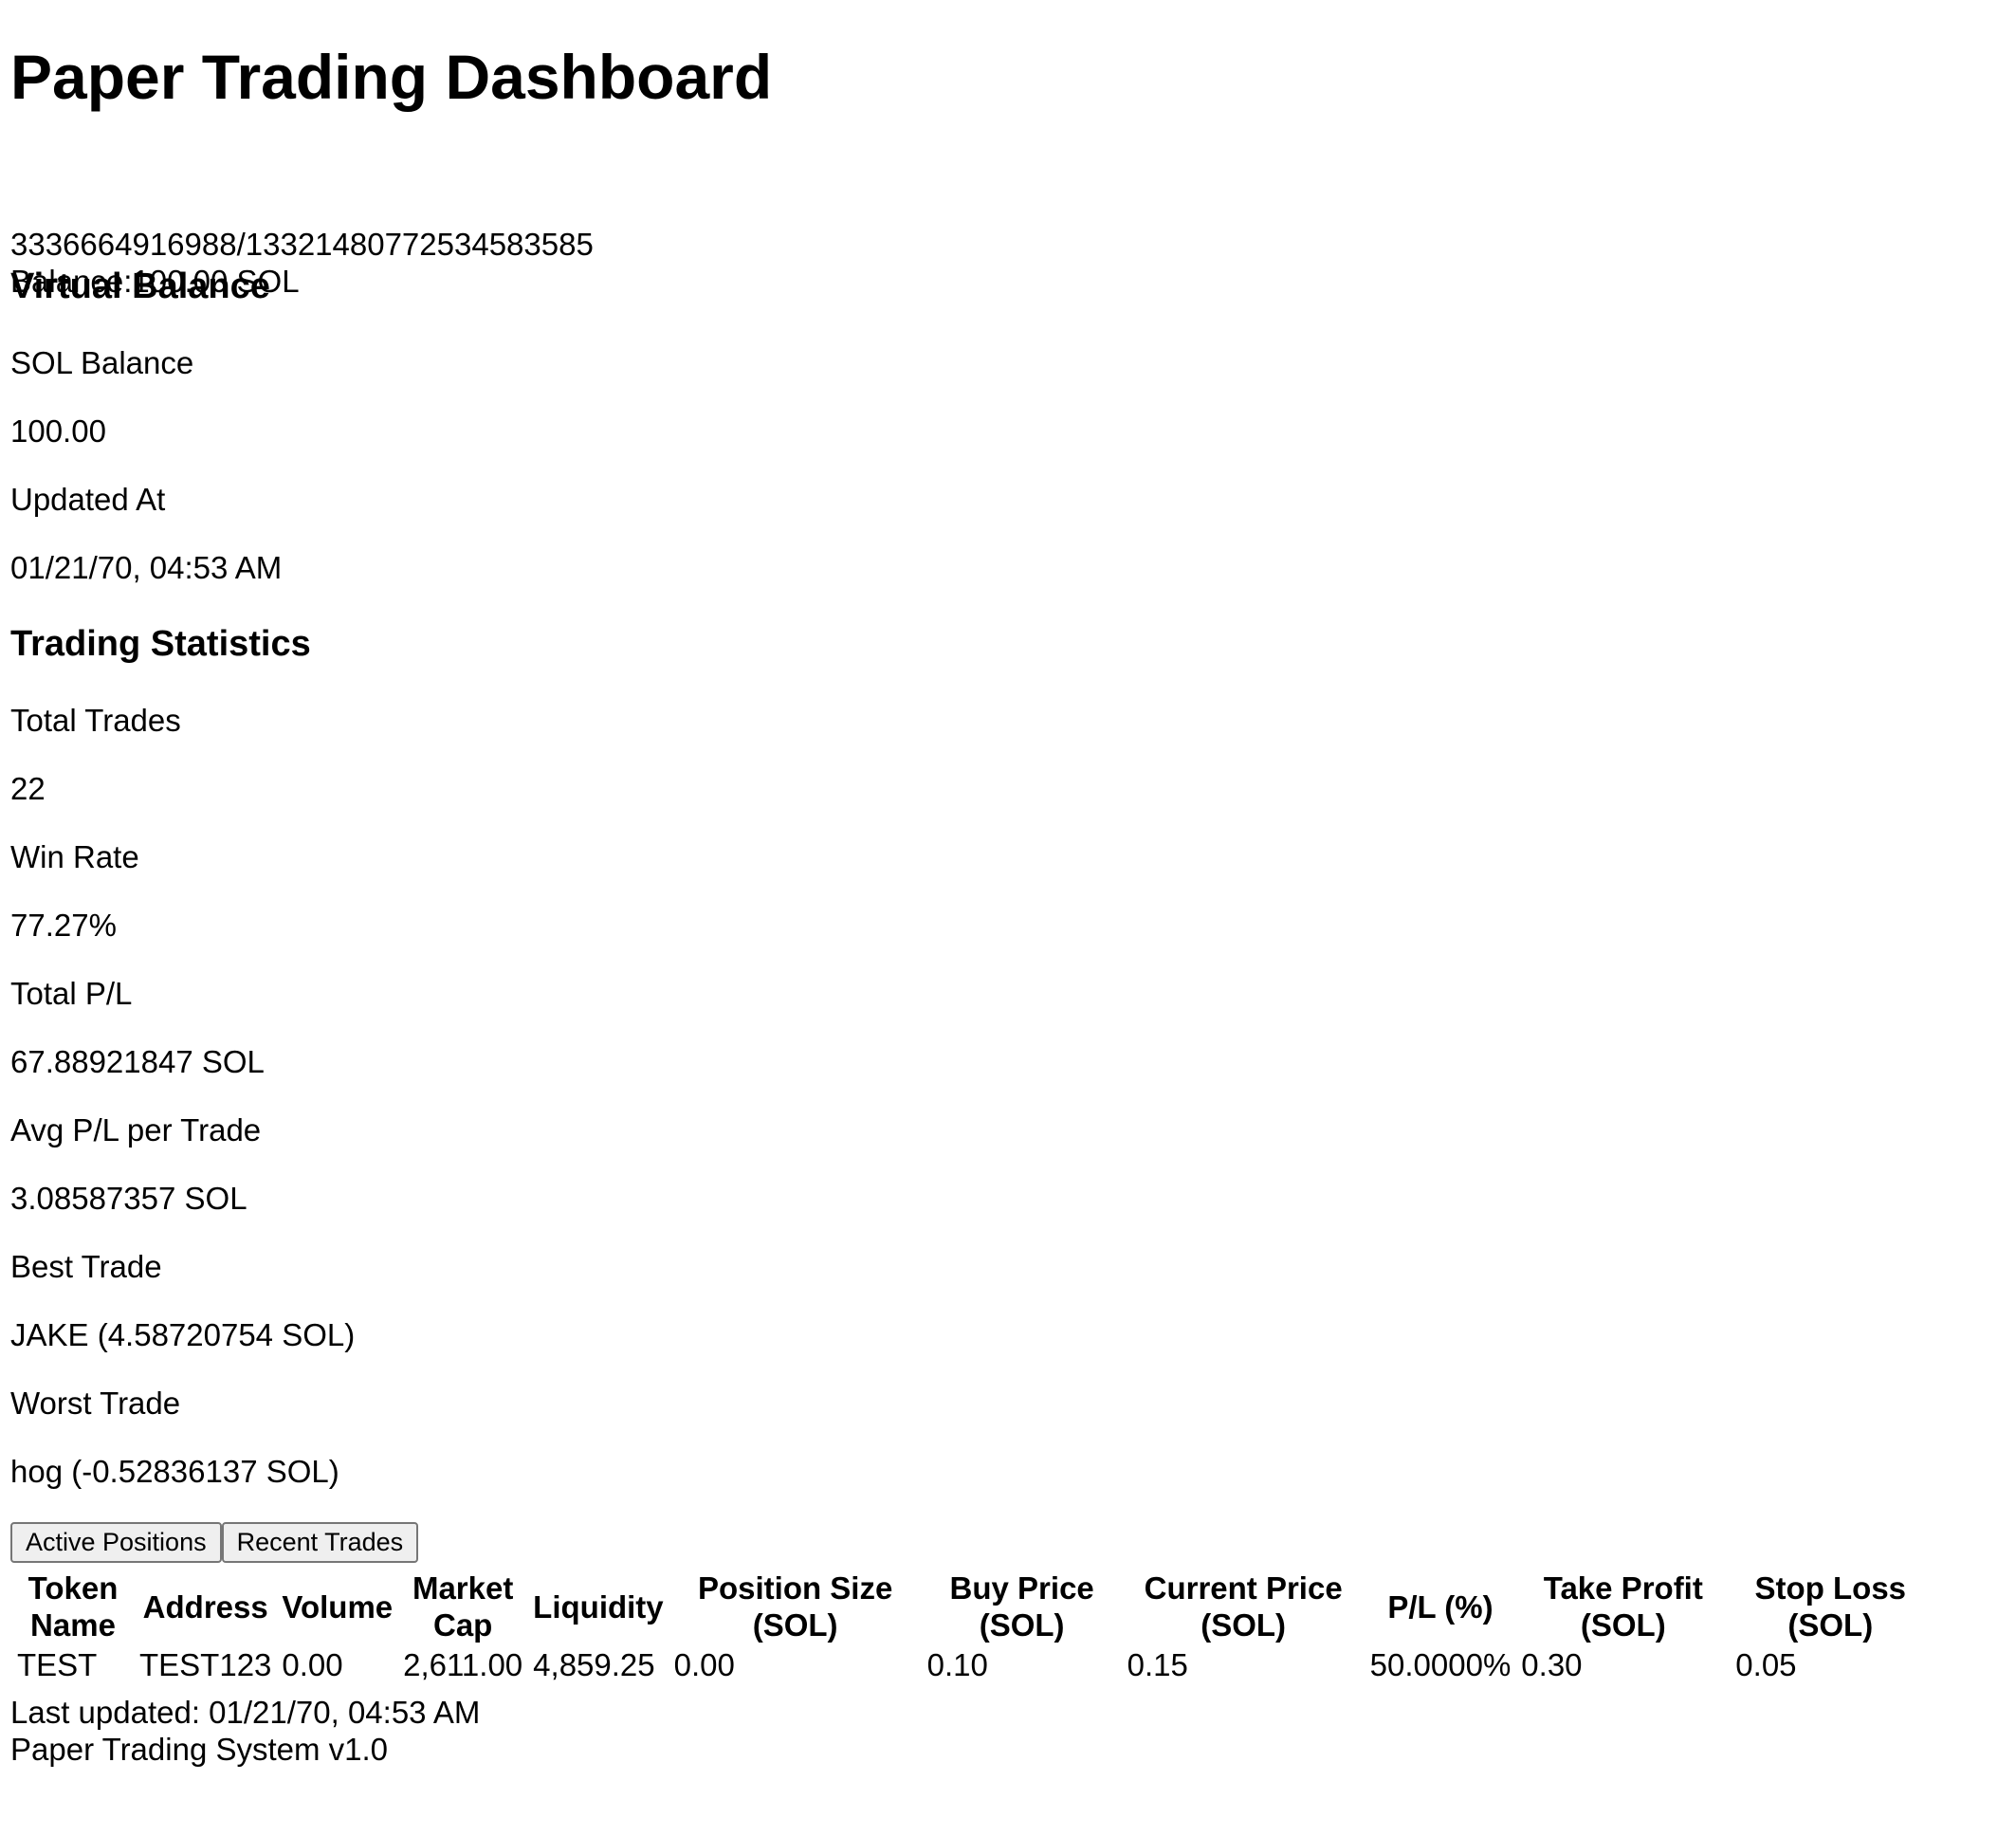  What do you see at coordinates (128, 1198) in the screenshot?
I see `avg-pl-value: 3.08587357 SOL` at bounding box center [128, 1198].